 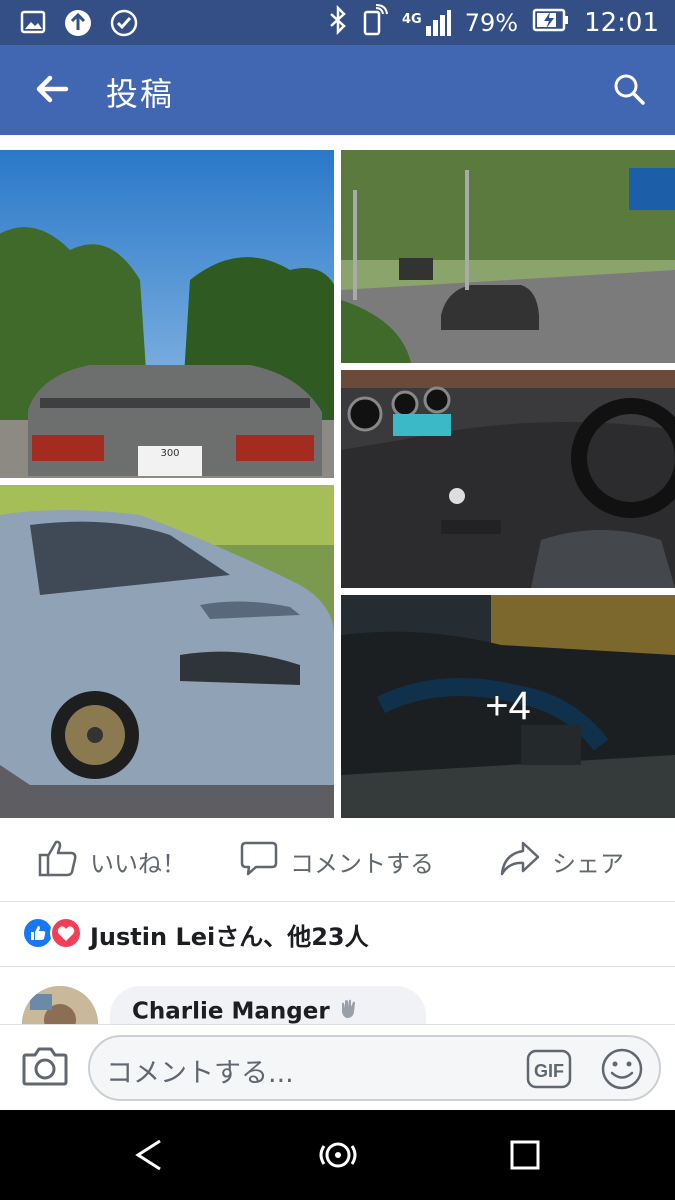 I want to click on photo-car-interior, so click(x=508, y=479).